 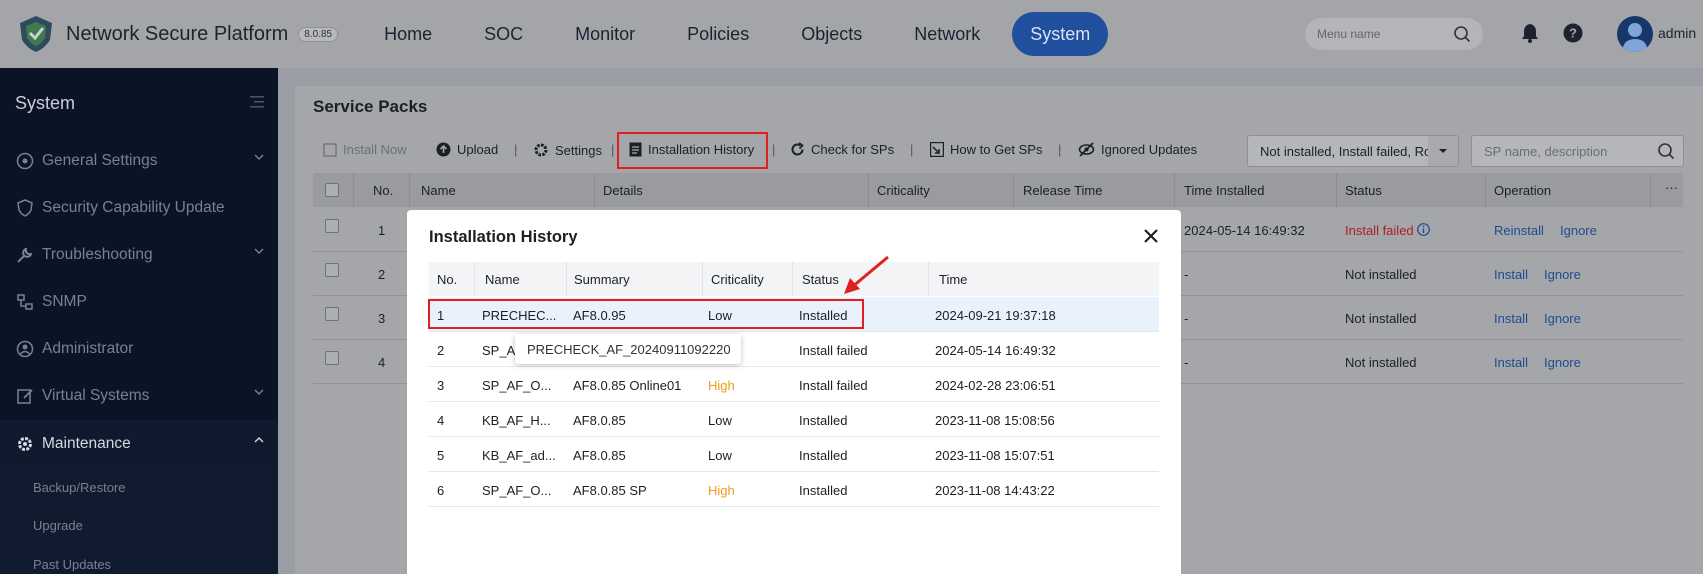 I want to click on hist-col-no: No., so click(x=447, y=279).